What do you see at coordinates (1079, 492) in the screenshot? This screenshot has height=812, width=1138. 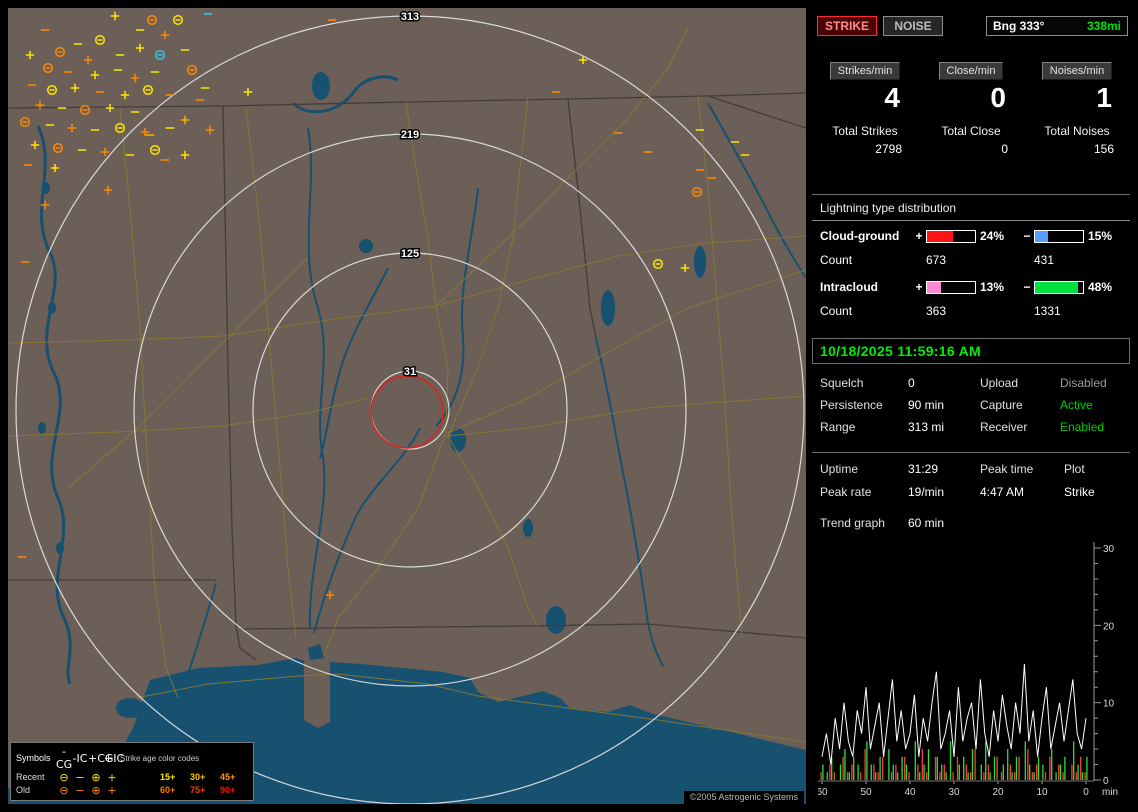 I see `plot-mode-value: Strike` at bounding box center [1079, 492].